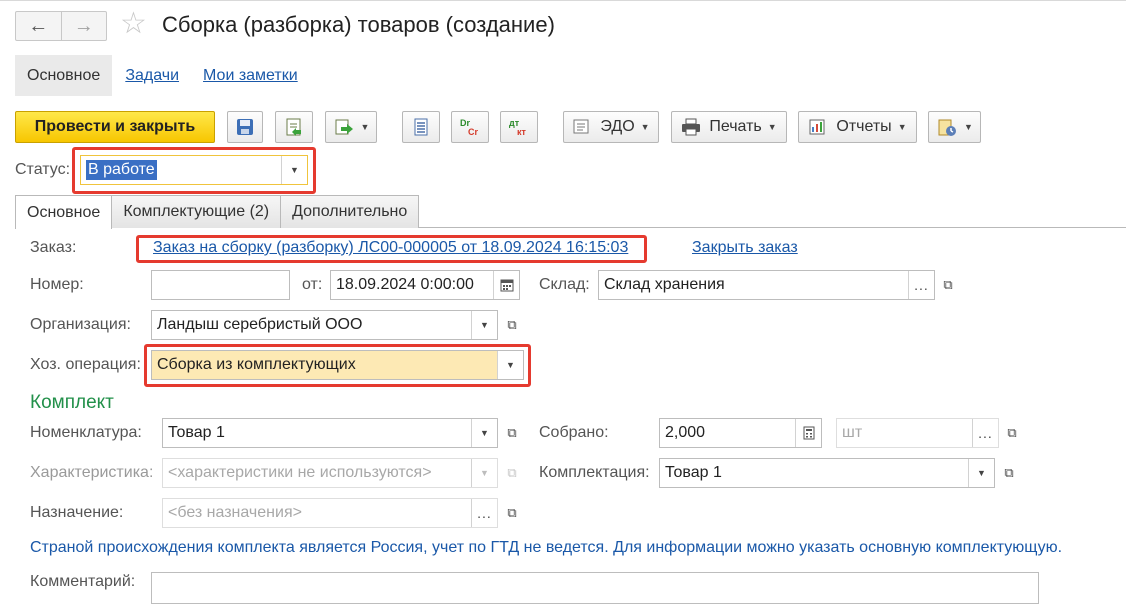 This screenshot has width=1126, height=604. I want to click on print-button: Печать ▼, so click(729, 127).